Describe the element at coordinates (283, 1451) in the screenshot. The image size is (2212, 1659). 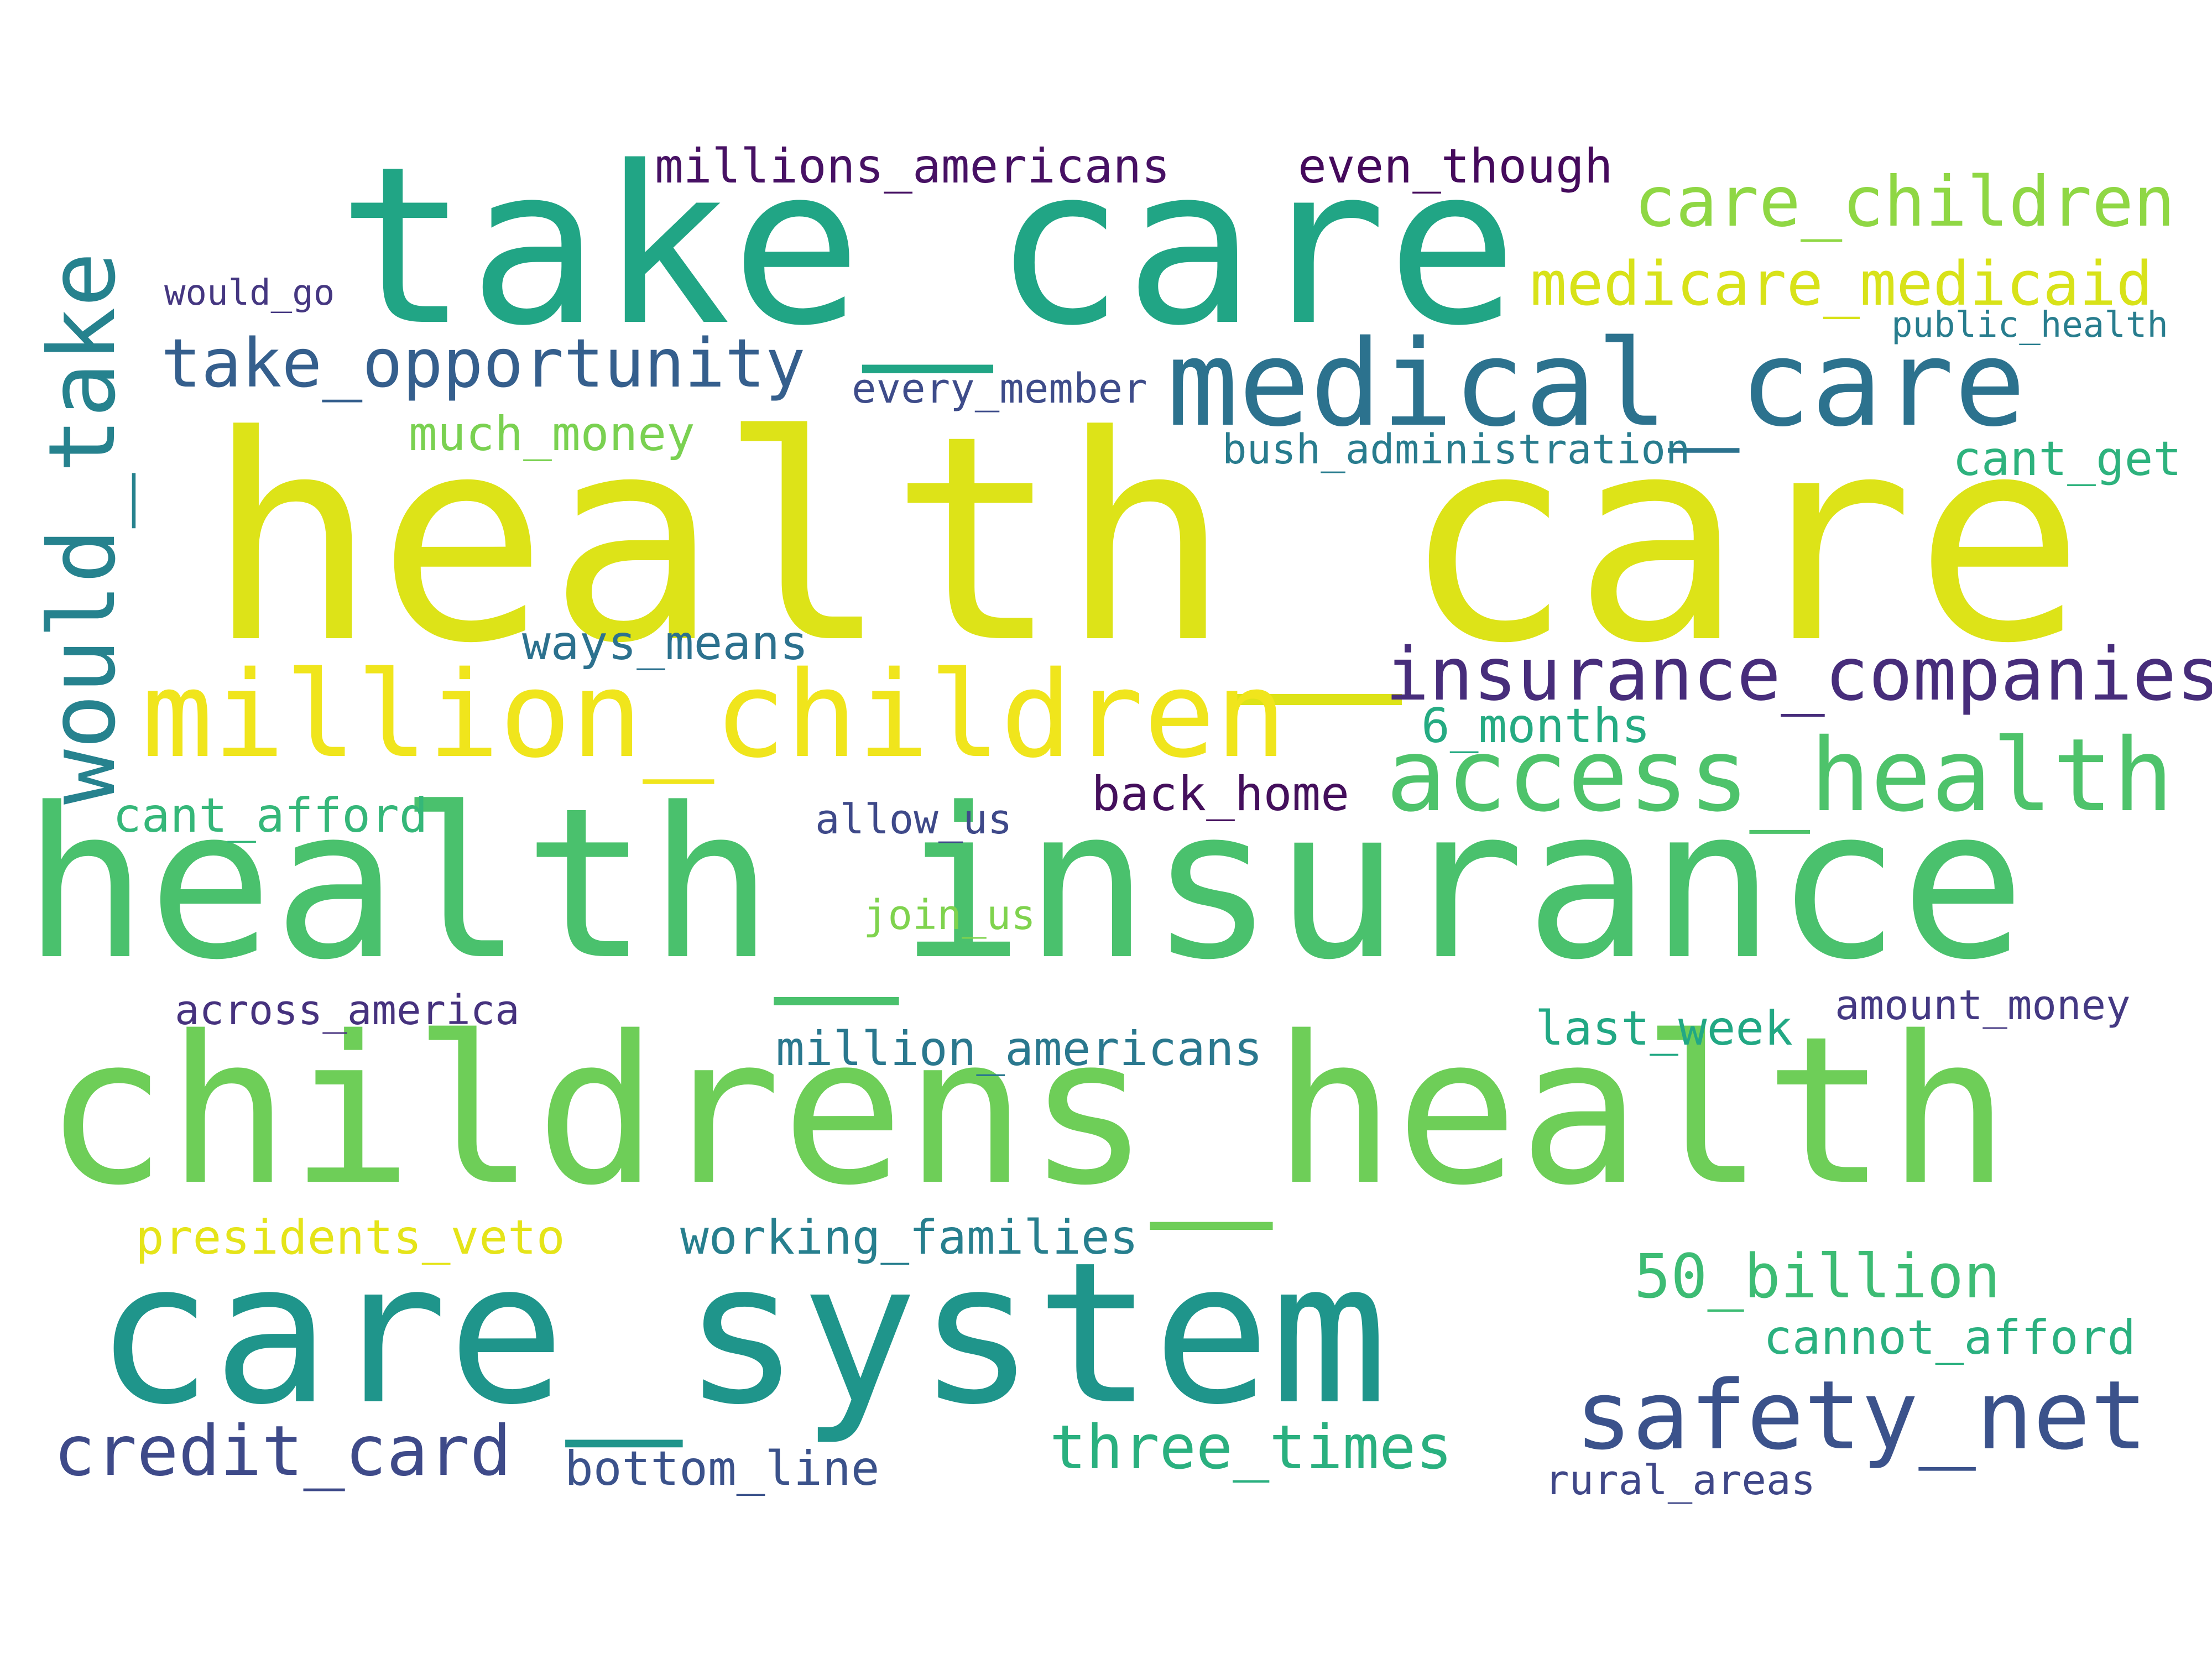
I see `word-credit-card: credit_card` at that location.